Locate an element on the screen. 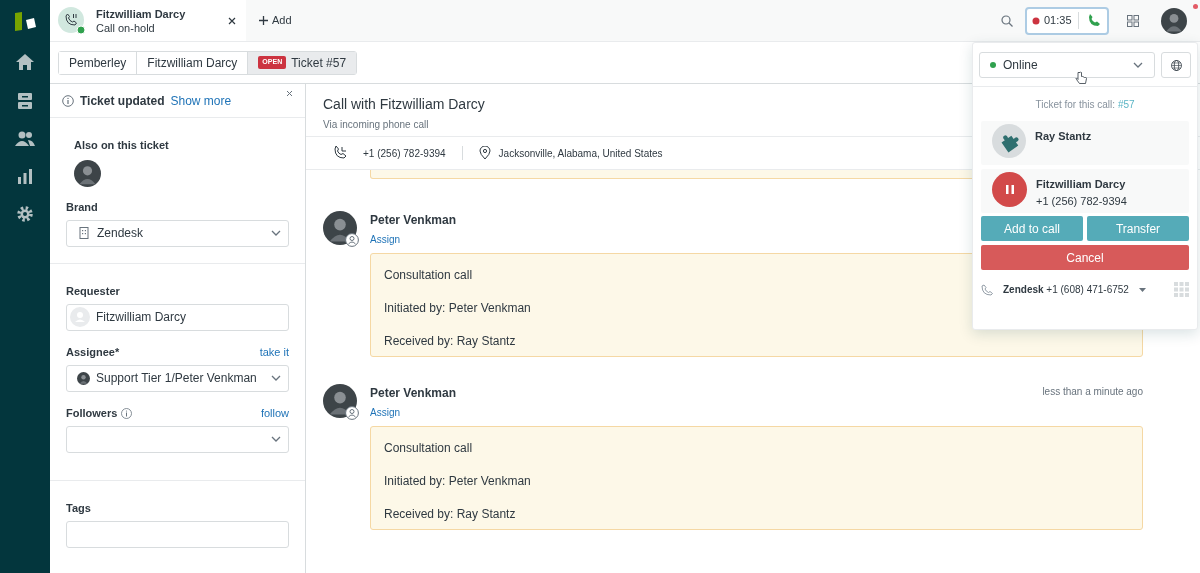  call-timer: 01:35 is located at coordinates (1061, 20).